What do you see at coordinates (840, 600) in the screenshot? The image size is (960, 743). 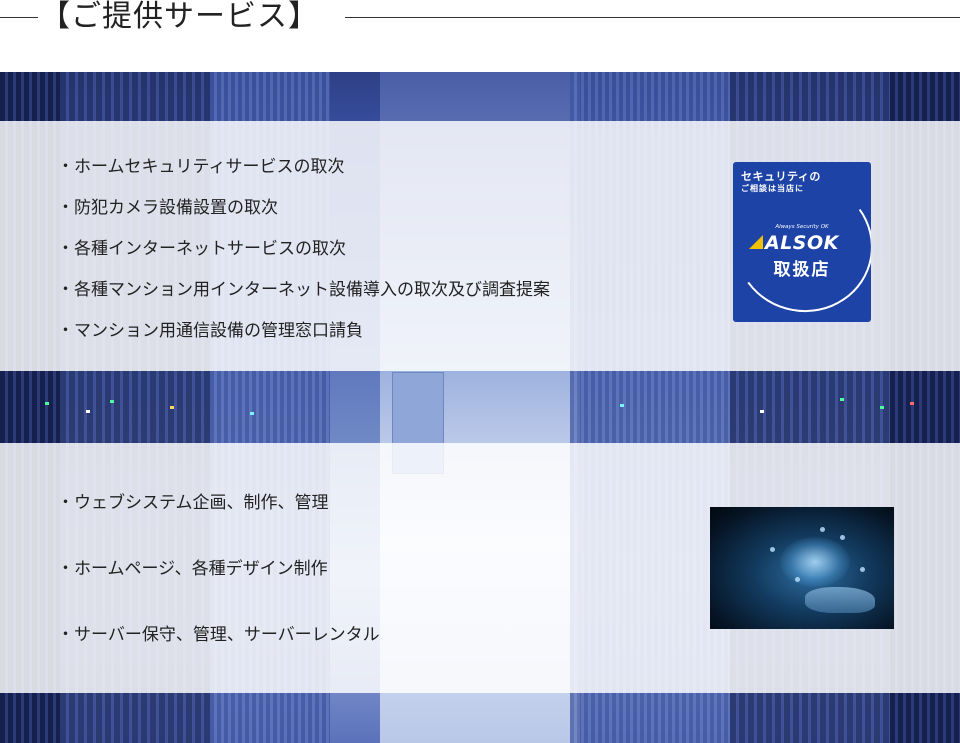 I see `hand-image` at bounding box center [840, 600].